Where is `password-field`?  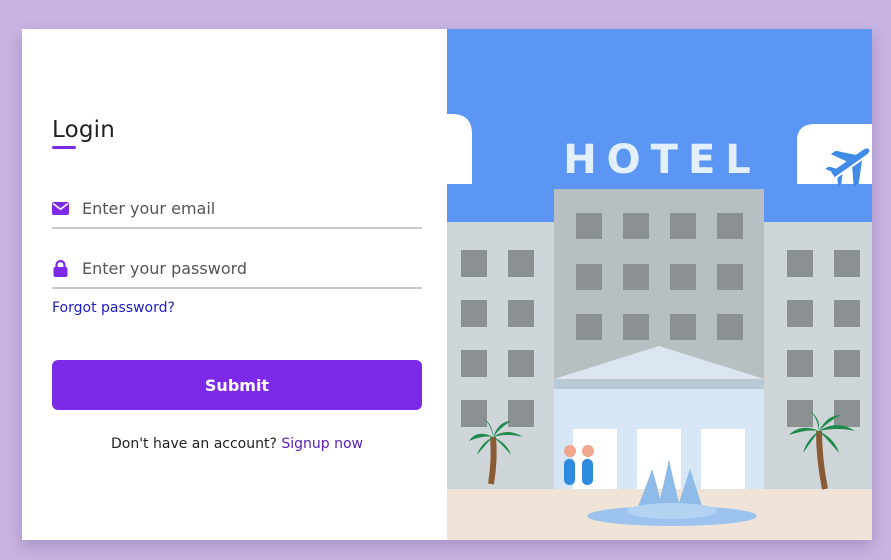 password-field is located at coordinates (237, 269).